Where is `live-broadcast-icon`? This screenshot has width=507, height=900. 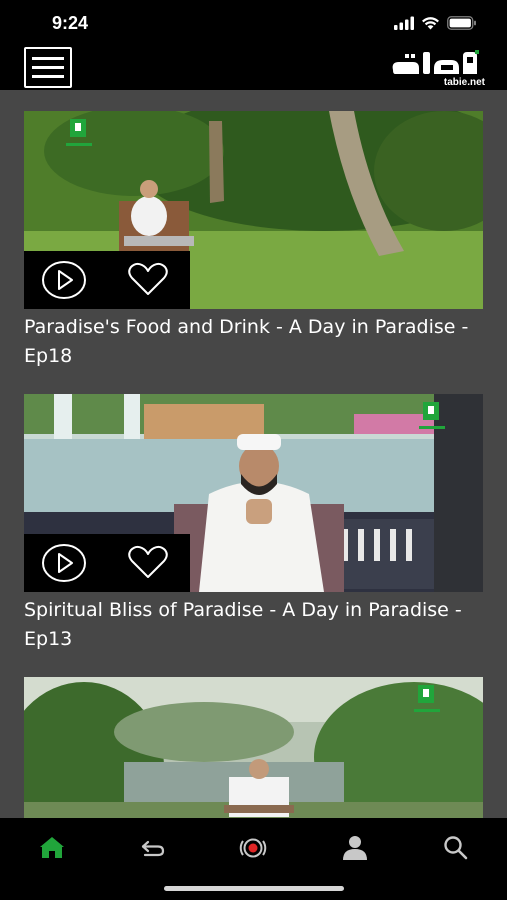 live-broadcast-icon is located at coordinates (253, 848).